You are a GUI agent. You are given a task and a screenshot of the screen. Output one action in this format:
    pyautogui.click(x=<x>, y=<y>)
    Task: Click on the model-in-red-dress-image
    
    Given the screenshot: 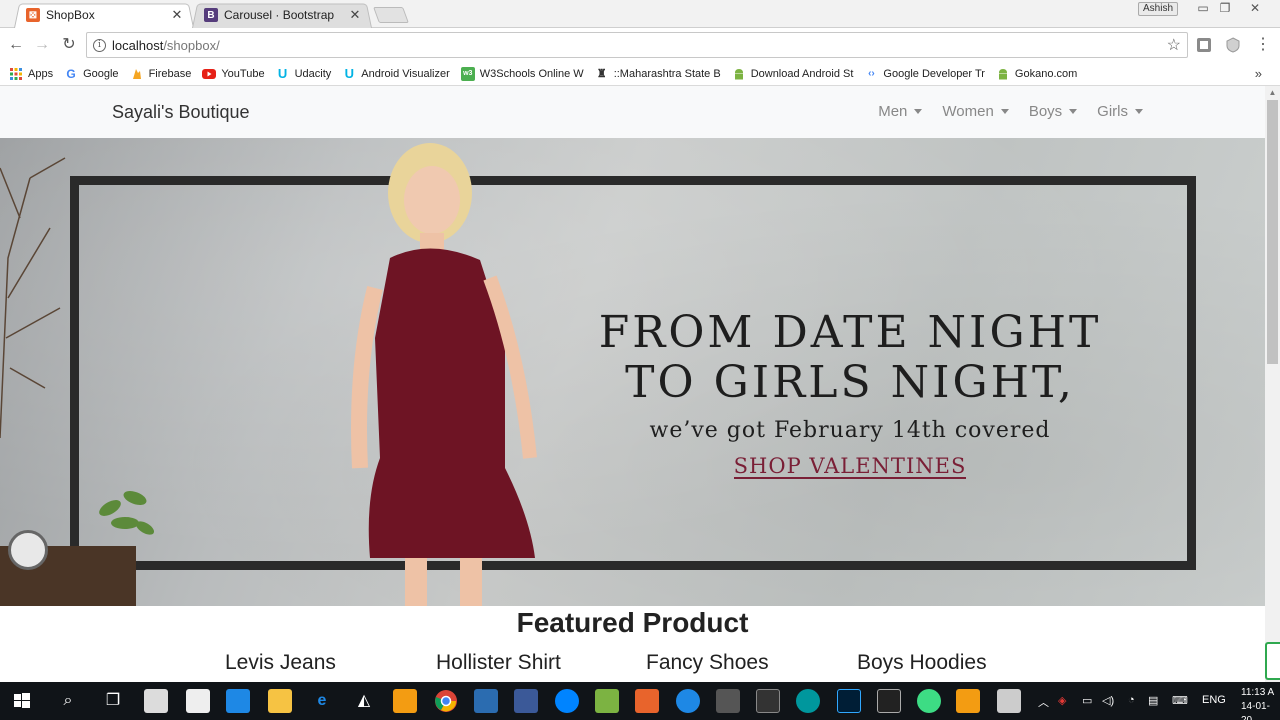 What is the action you would take?
    pyautogui.click(x=444, y=374)
    